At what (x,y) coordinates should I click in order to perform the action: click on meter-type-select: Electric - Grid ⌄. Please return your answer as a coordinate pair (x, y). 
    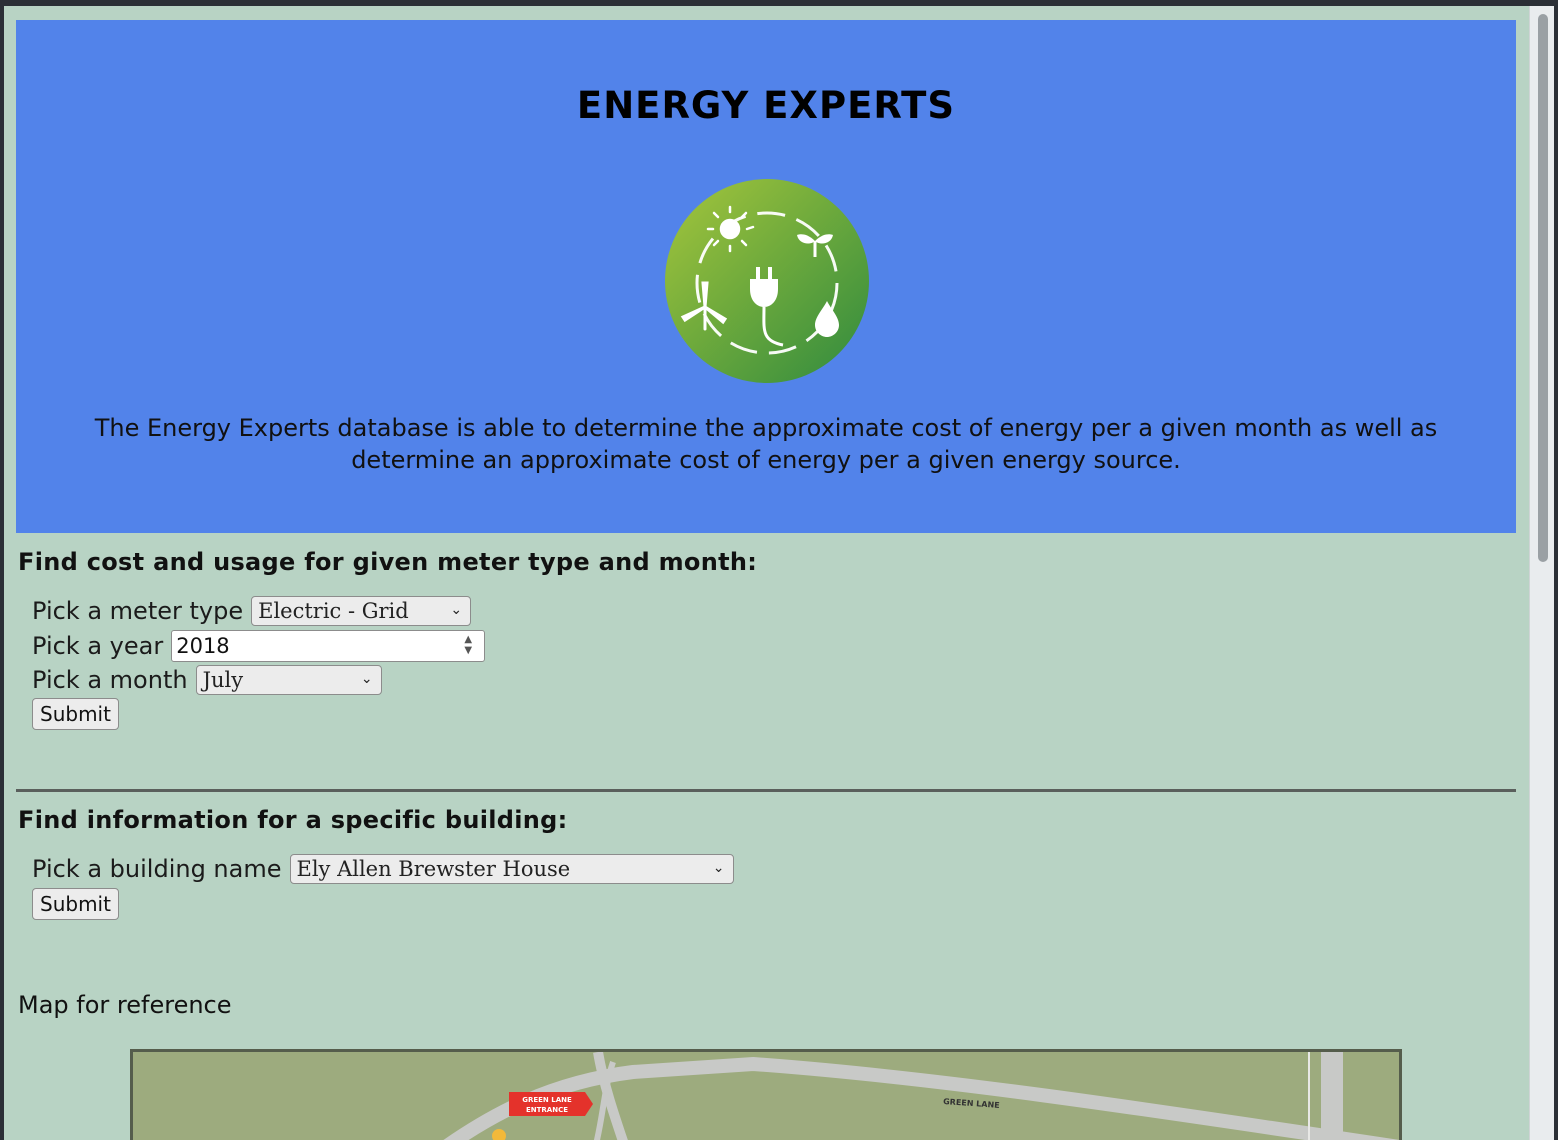
    Looking at the image, I should click on (361, 611).